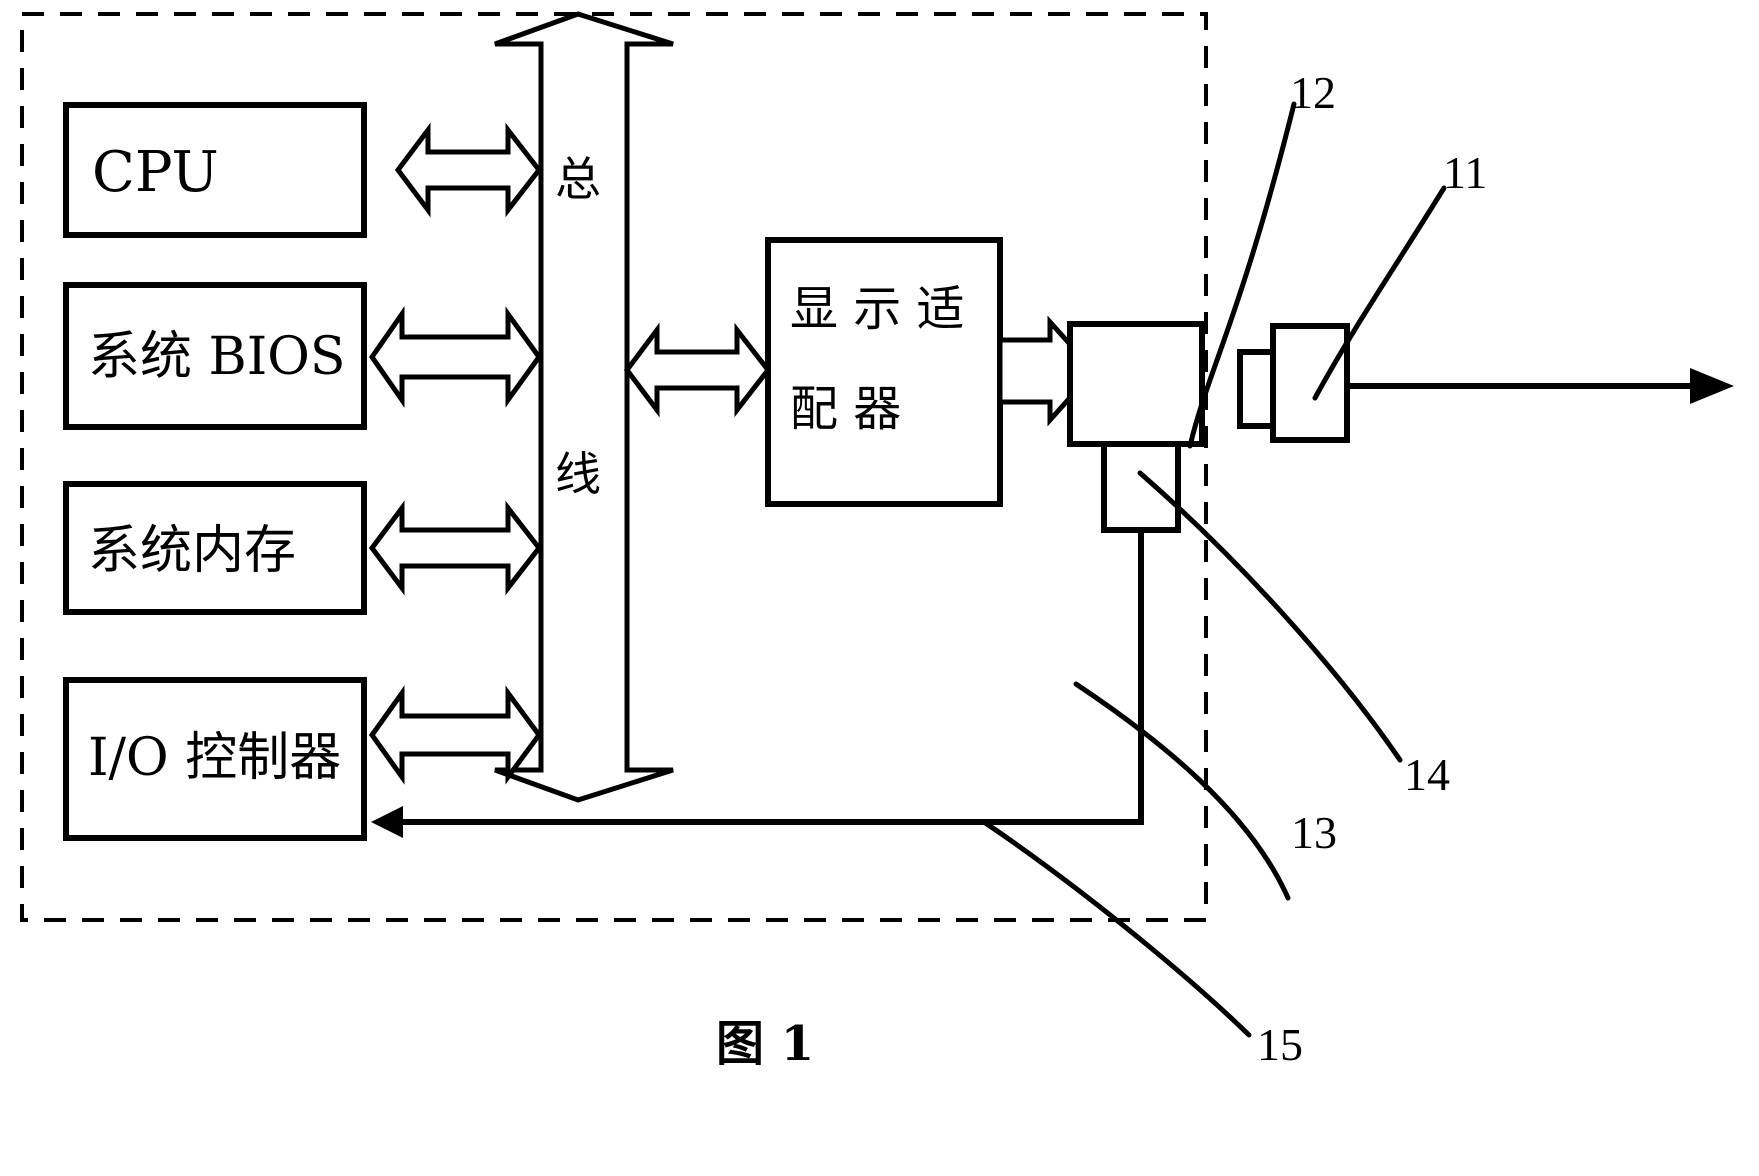 Image resolution: width=1759 pixels, height=1176 pixels. Describe the element at coordinates (1712, 386) in the screenshot. I see `unit-11-output-arrowhead` at that location.